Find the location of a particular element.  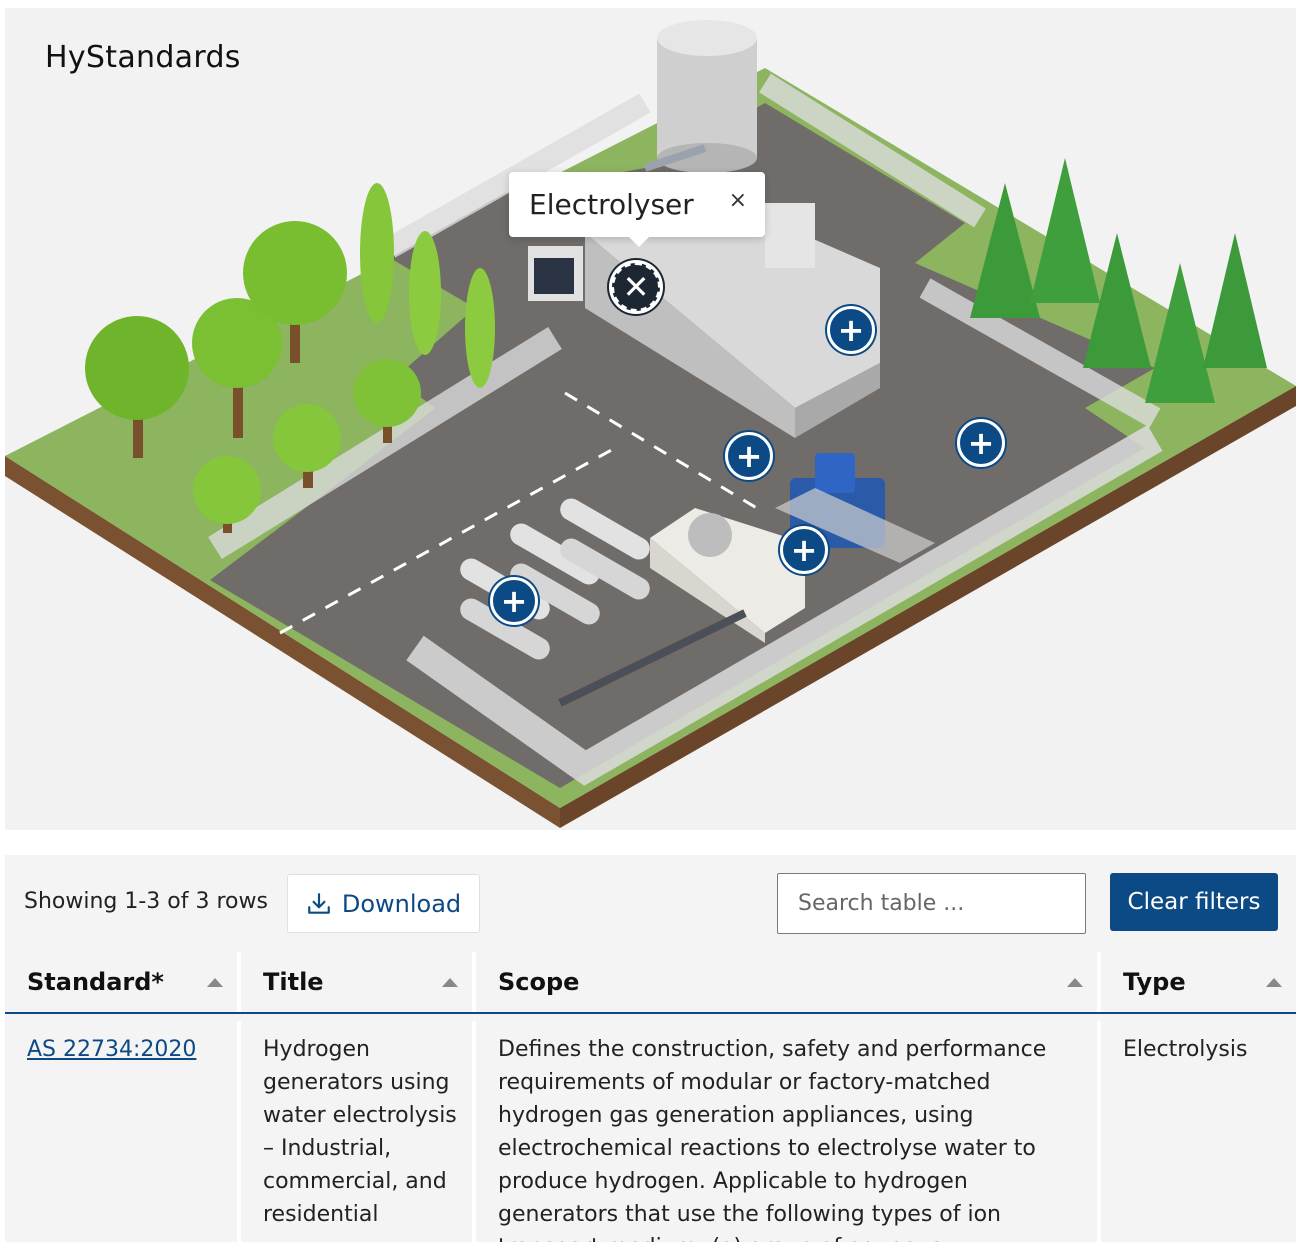

table-header: Standard* Title Scope Type is located at coordinates (650, 983).